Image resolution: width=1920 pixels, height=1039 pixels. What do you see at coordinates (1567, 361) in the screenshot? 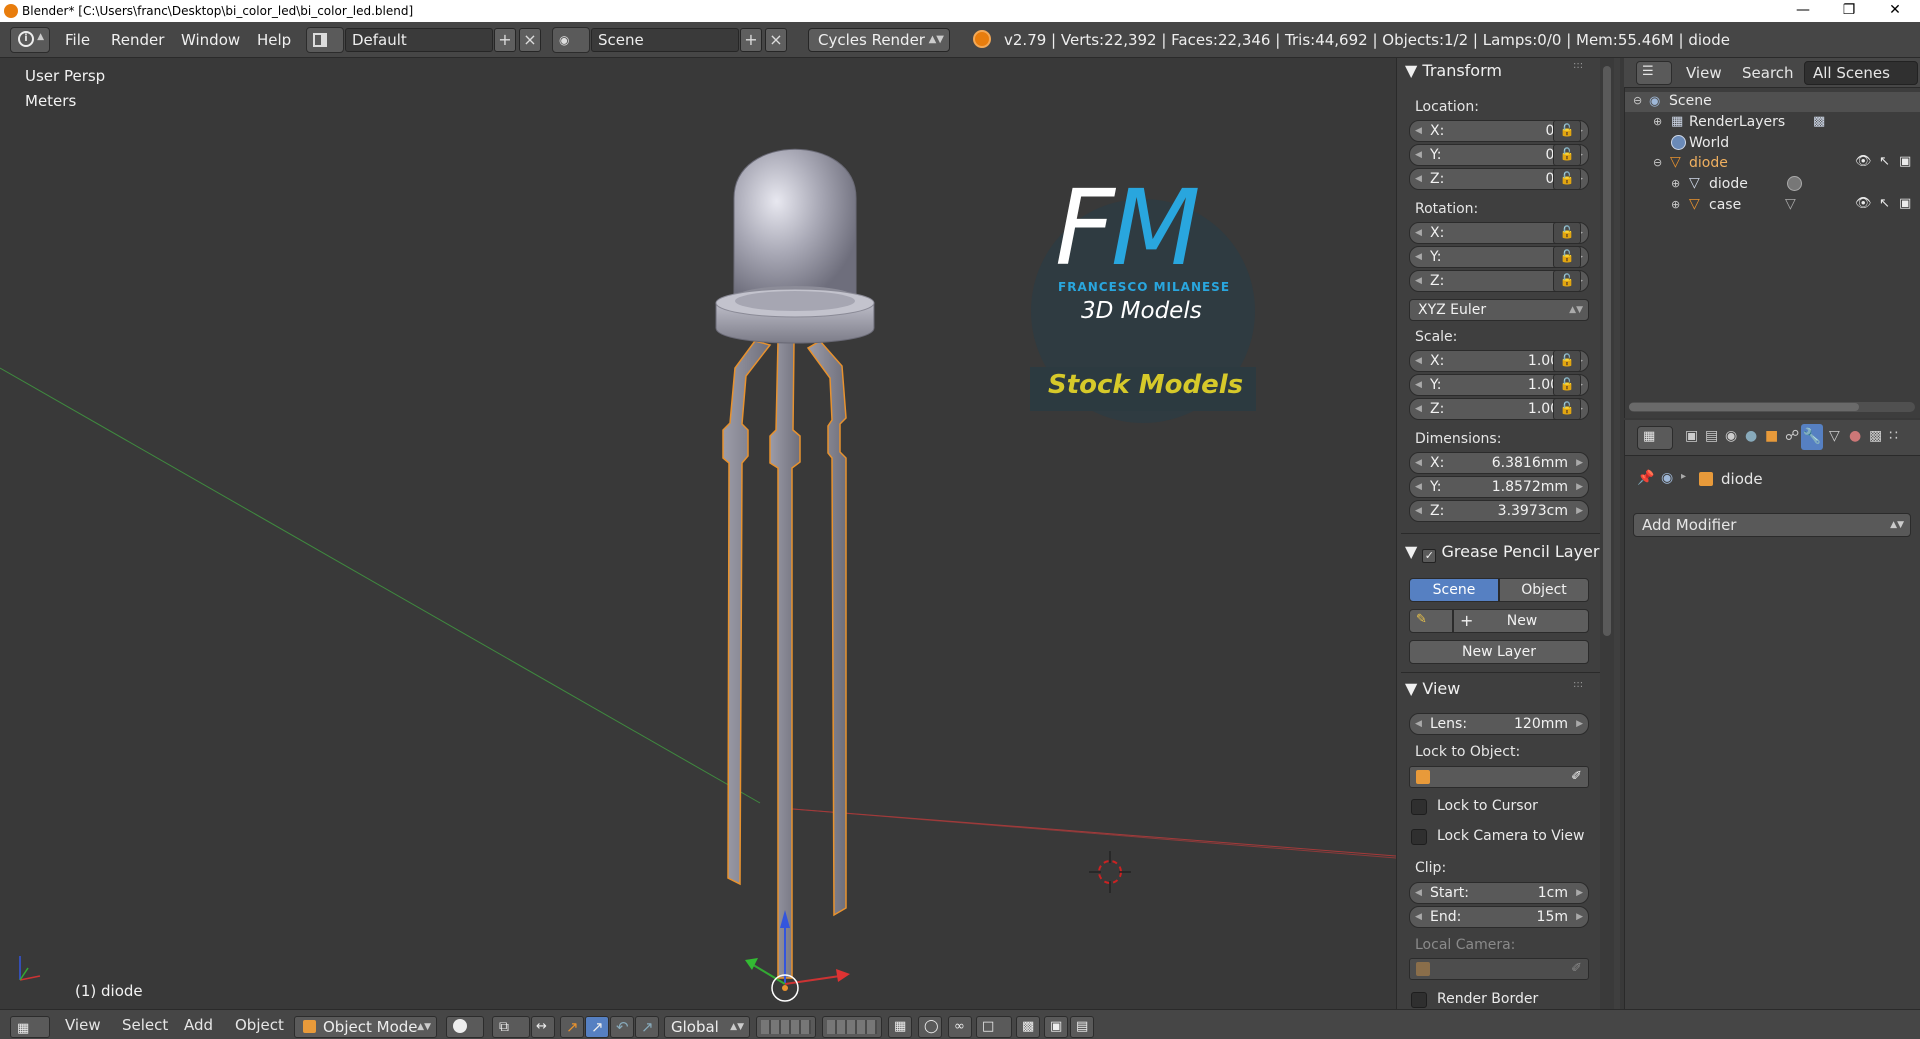
I see `lock-scale-x-icon: 🔓` at bounding box center [1567, 361].